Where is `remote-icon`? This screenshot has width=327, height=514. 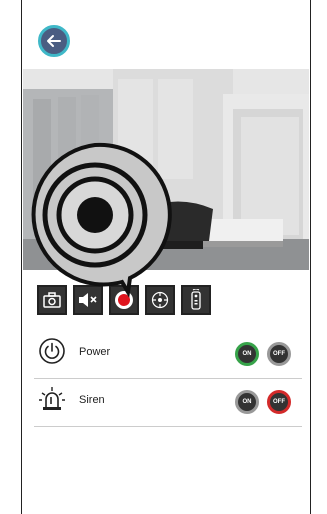
remote-icon is located at coordinates (196, 299).